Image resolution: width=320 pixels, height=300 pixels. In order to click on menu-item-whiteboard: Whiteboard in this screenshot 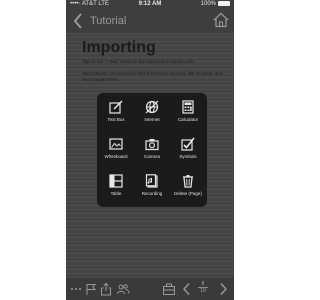, I will do `click(116, 149)`.